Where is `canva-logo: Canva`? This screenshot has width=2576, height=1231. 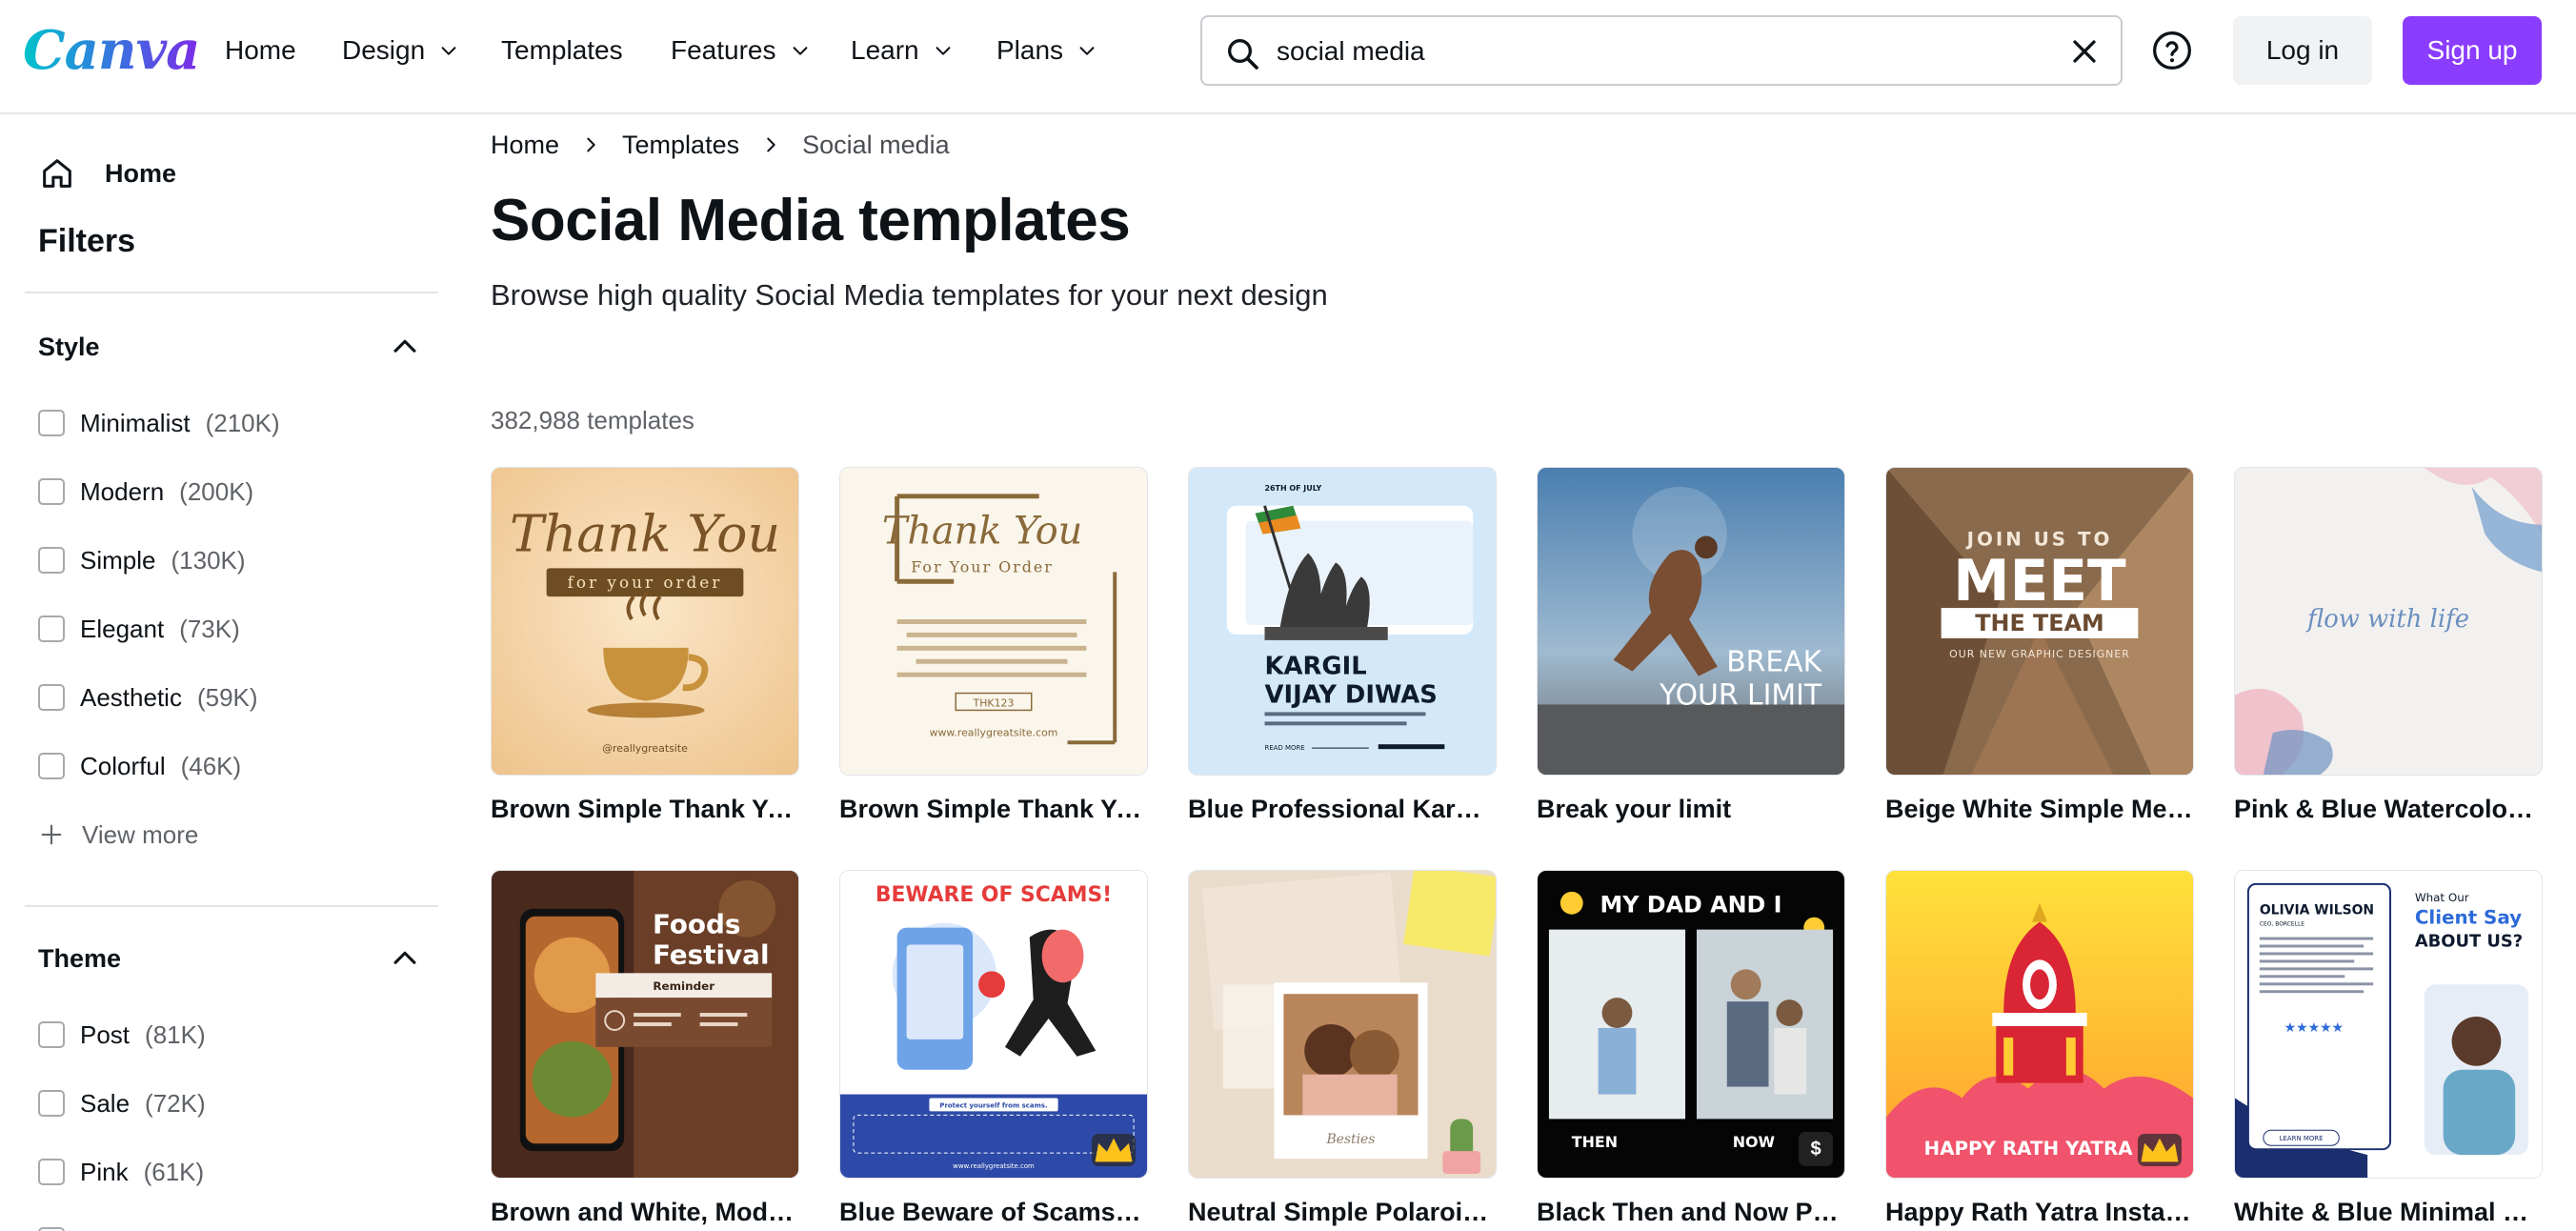 canva-logo: Canva is located at coordinates (111, 50).